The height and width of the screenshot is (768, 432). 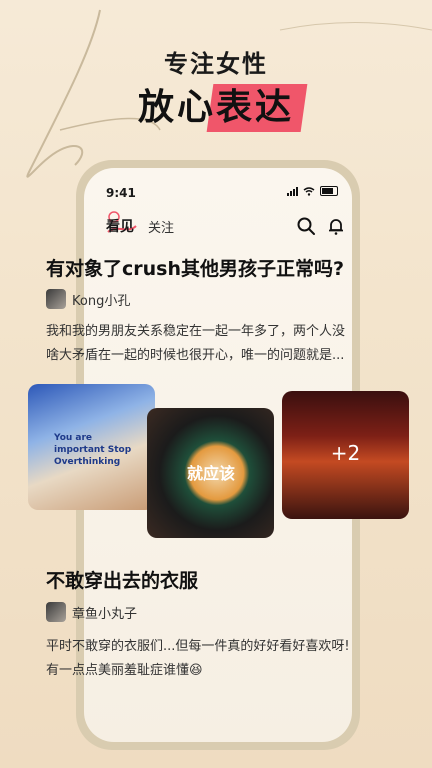 I want to click on bell-icon, so click(x=336, y=226).